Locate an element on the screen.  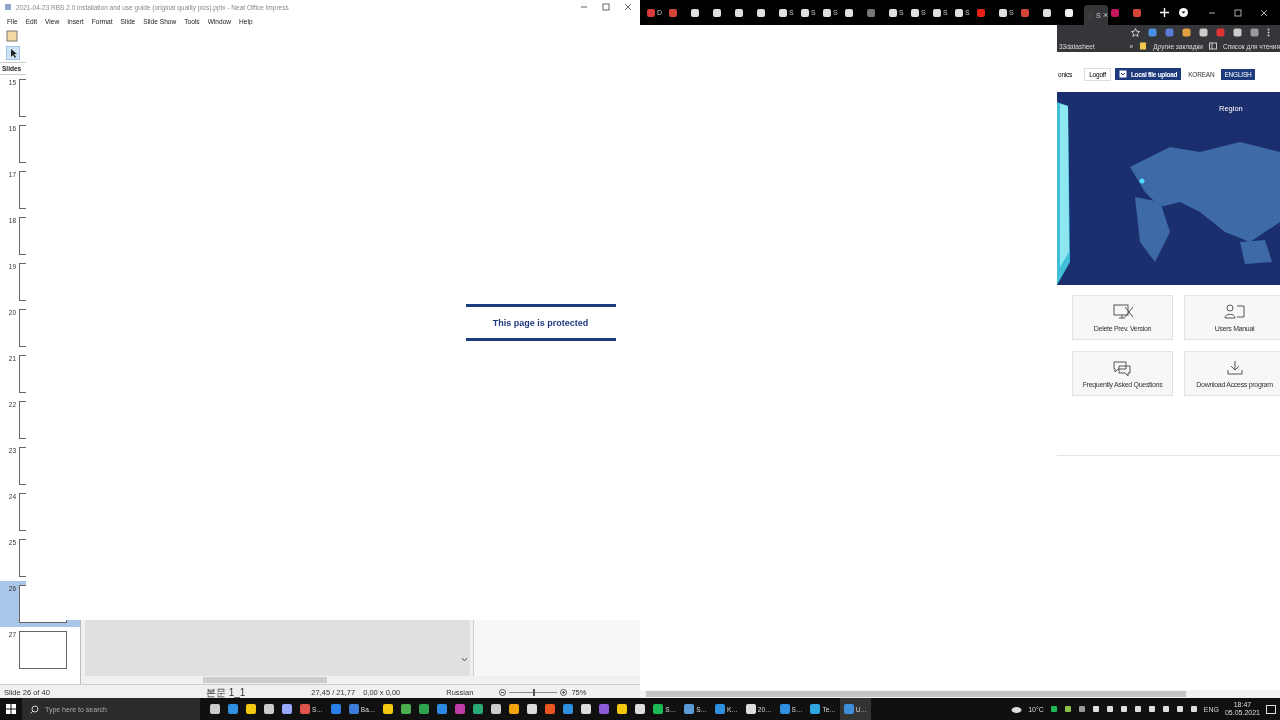
zoom-out-icon is located at coordinates (503, 692).